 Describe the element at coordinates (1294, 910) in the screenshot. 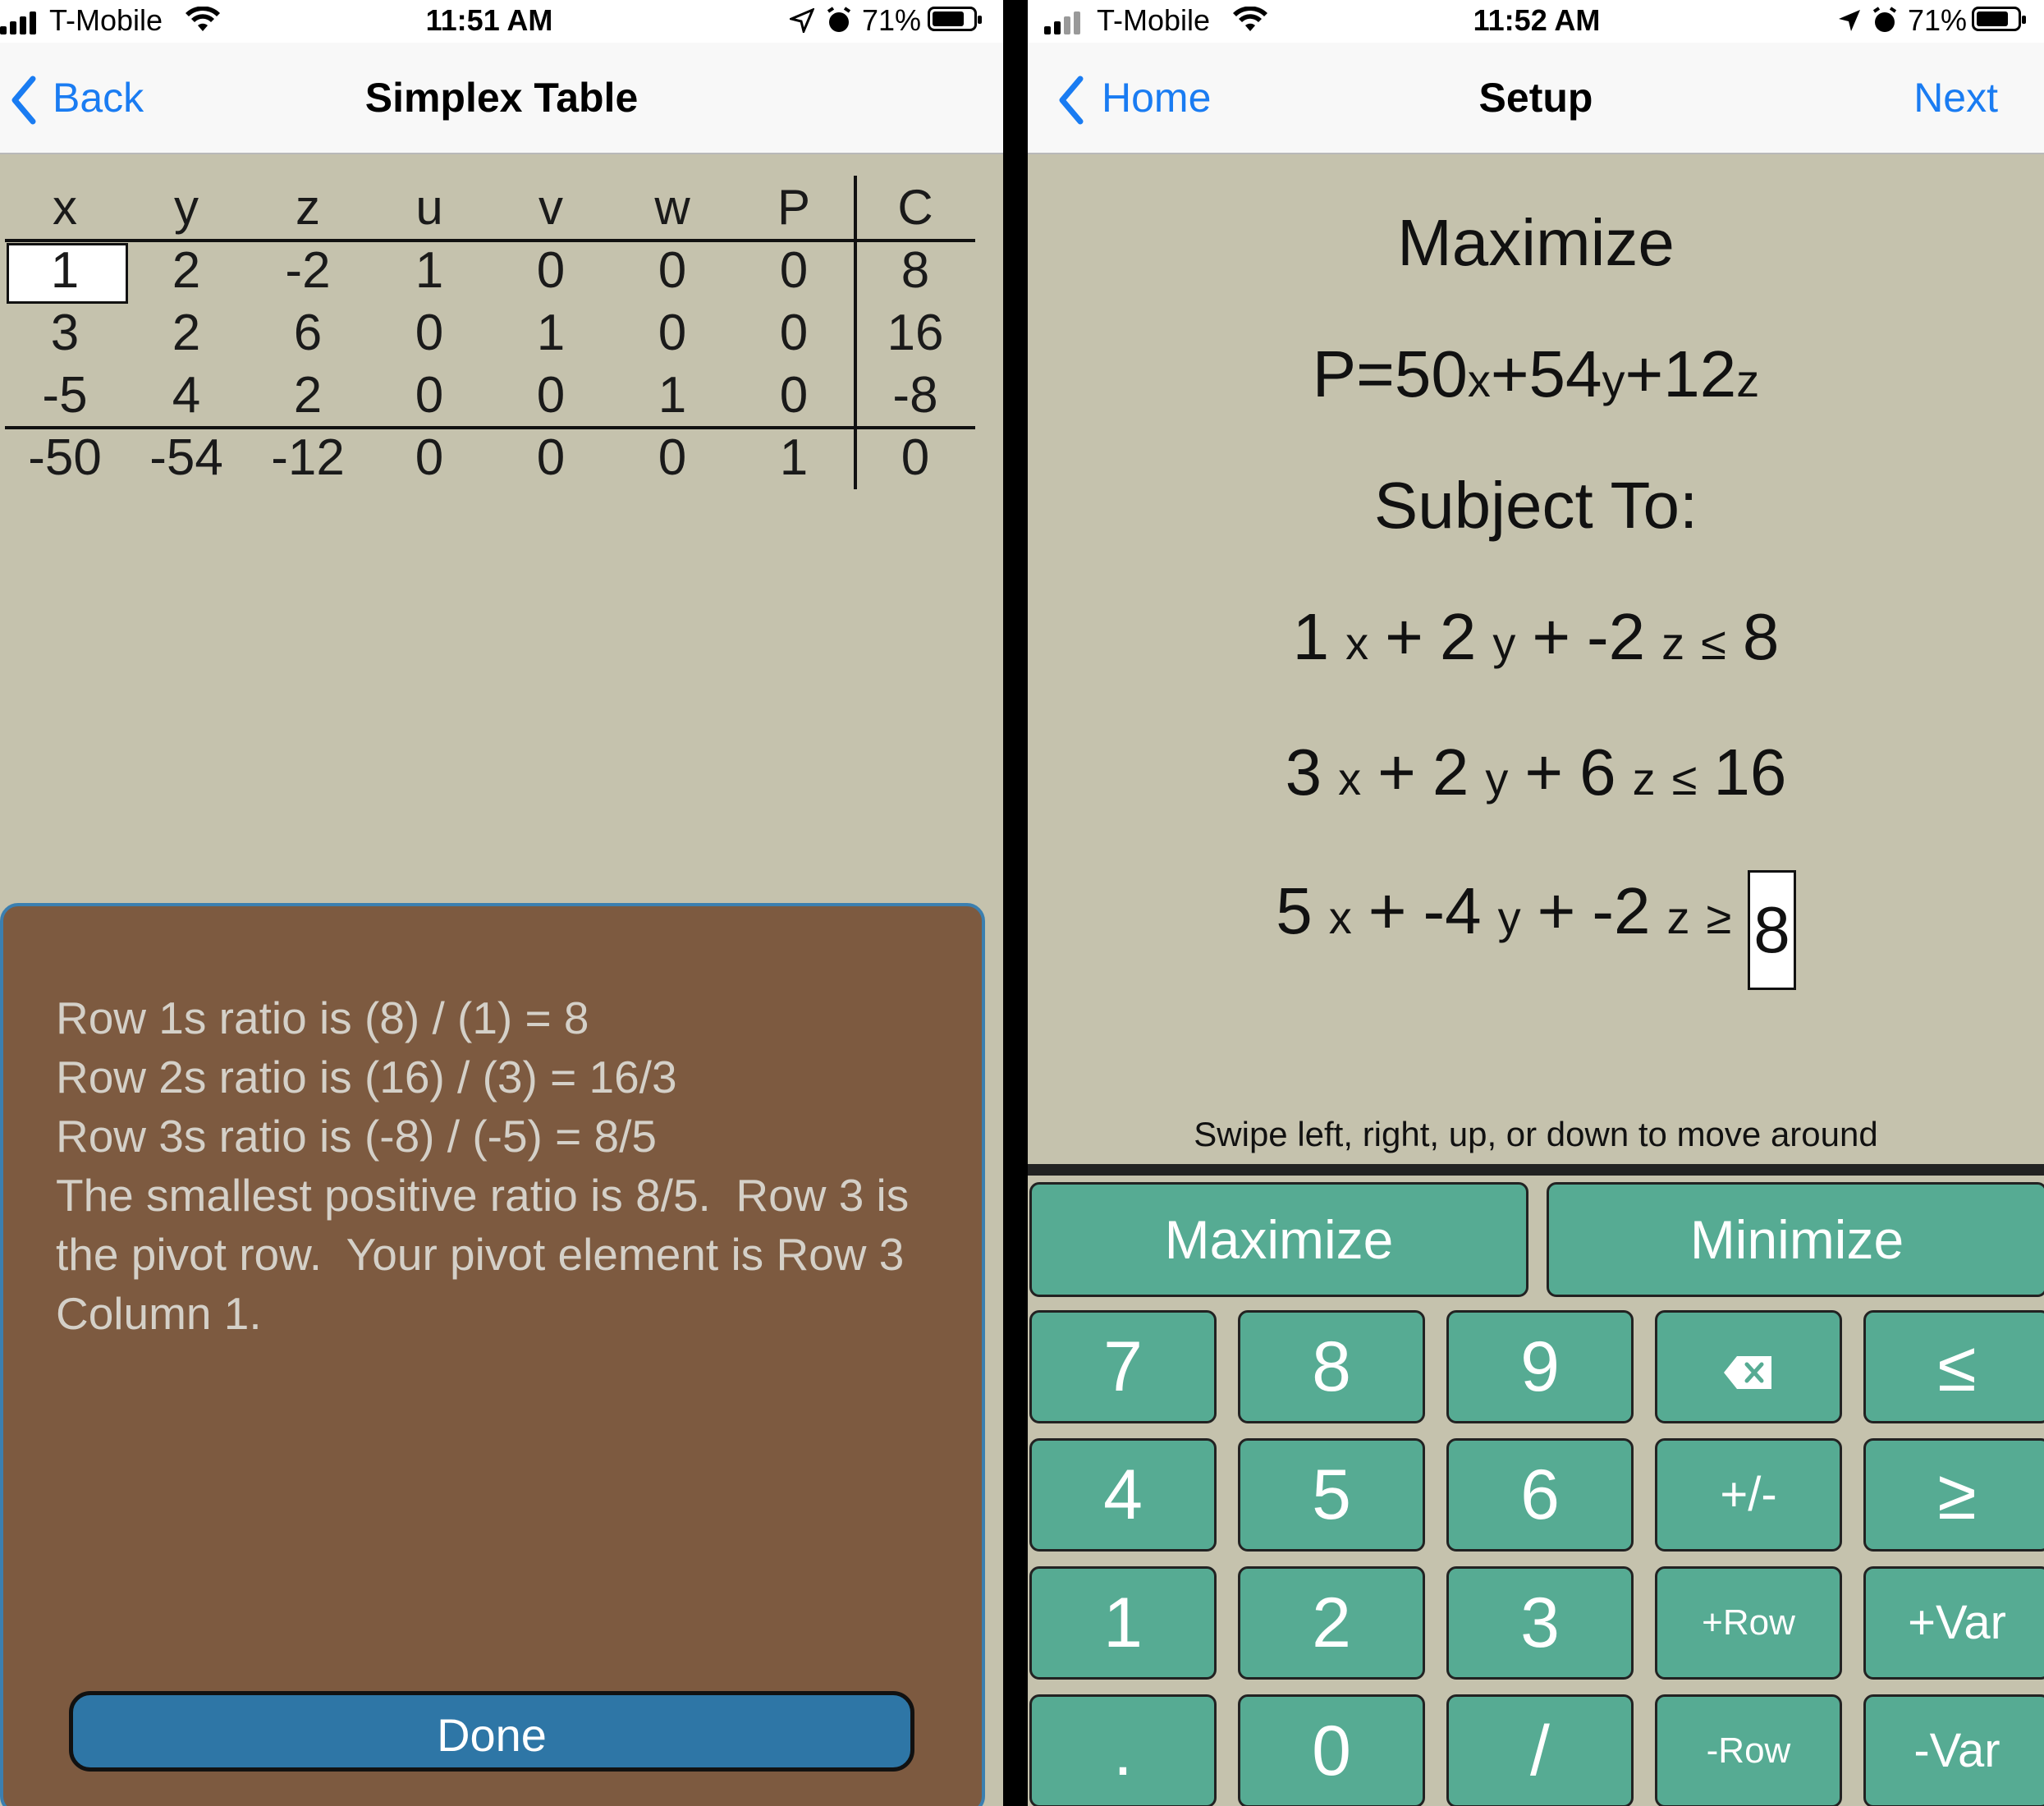

I see `coefficient: 5` at that location.